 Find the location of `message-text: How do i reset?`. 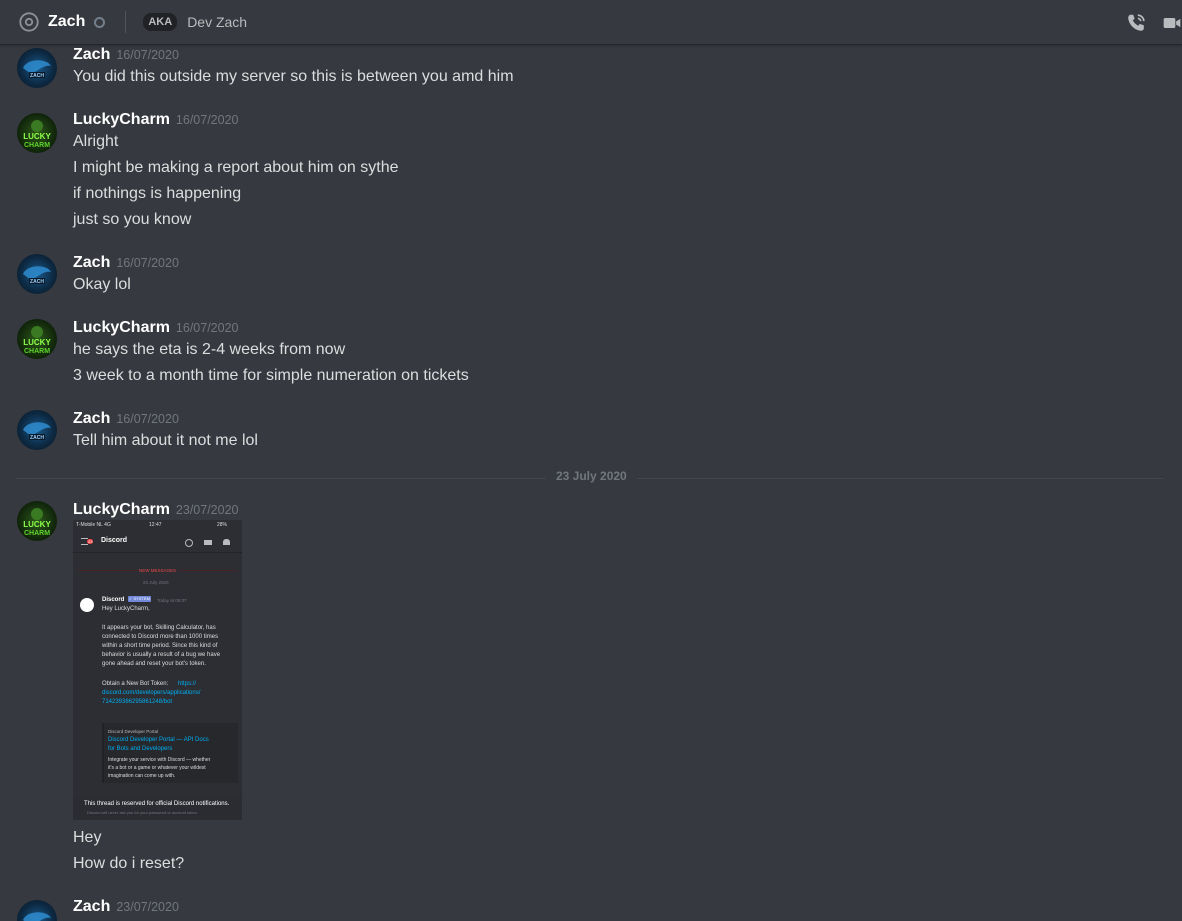

message-text: How do i reset? is located at coordinates (129, 863).